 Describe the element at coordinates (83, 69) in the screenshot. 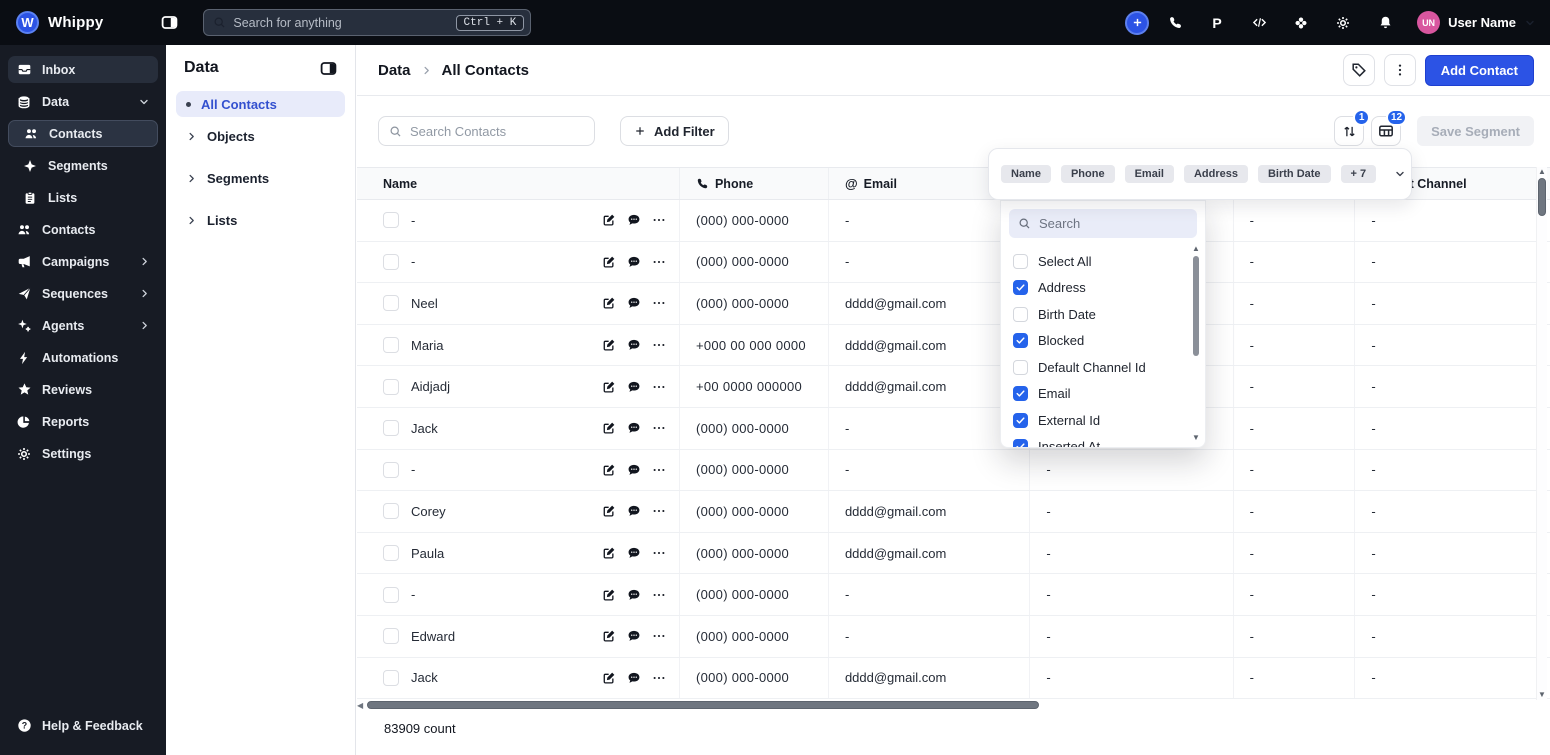

I see `sidebar-item-inbox: Inbox` at that location.